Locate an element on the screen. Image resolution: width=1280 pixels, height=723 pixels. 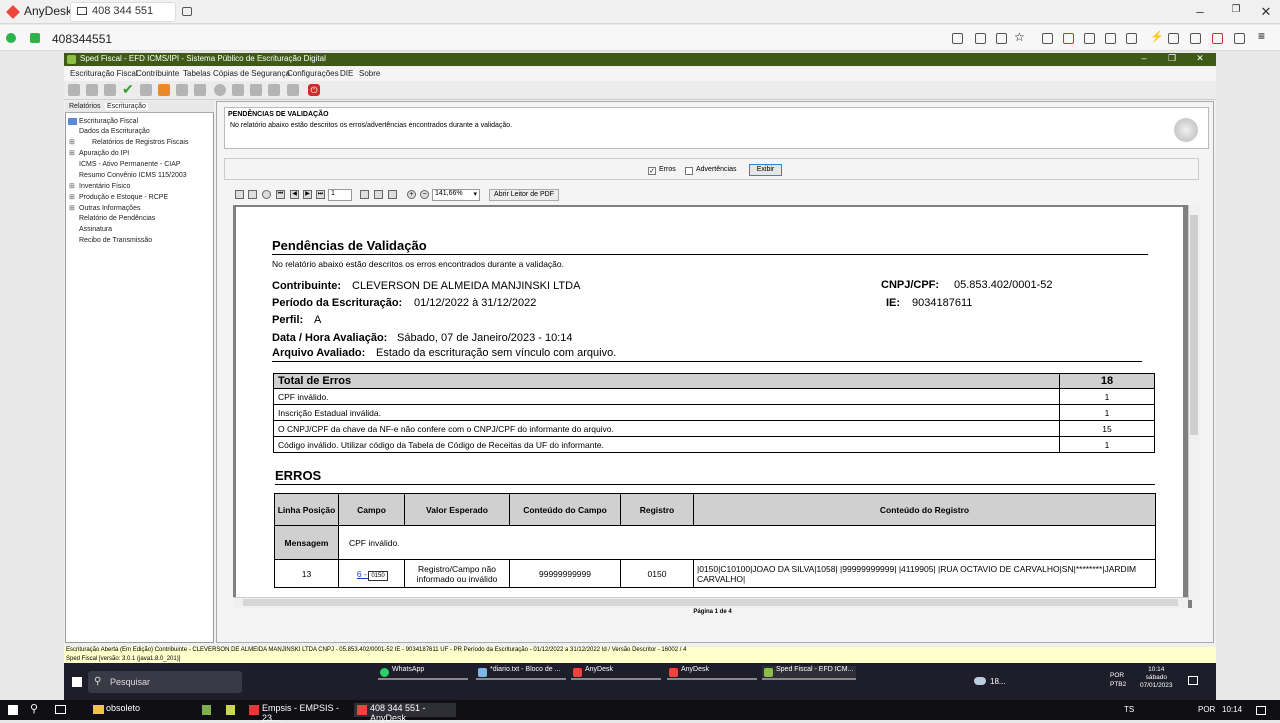
chat-icon is located at coordinates (957, 38).